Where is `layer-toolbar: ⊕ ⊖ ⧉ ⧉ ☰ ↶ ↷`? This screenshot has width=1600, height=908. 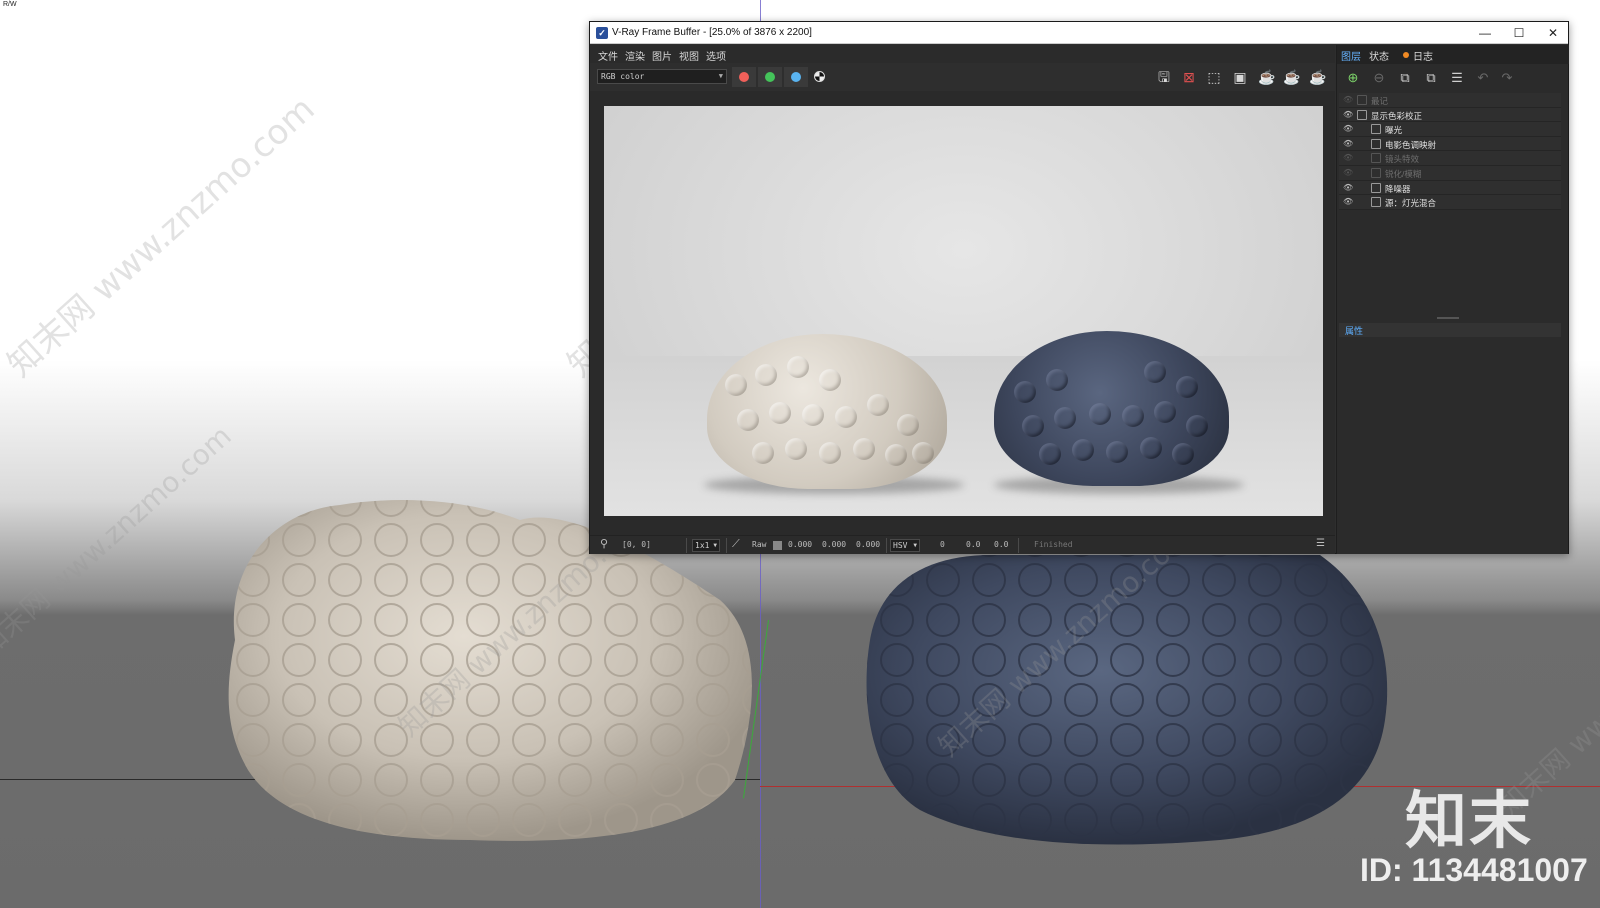 layer-toolbar: ⊕ ⊖ ⧉ ⧉ ☰ ↶ ↷ is located at coordinates (1453, 78).